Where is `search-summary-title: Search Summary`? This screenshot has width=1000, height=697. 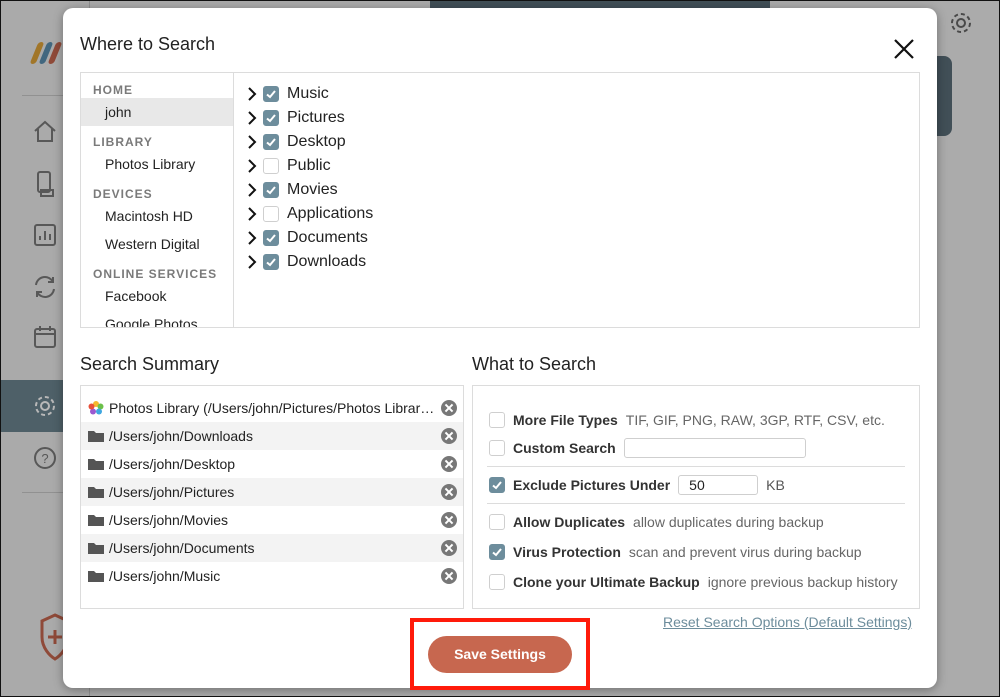 search-summary-title: Search Summary is located at coordinates (150, 364).